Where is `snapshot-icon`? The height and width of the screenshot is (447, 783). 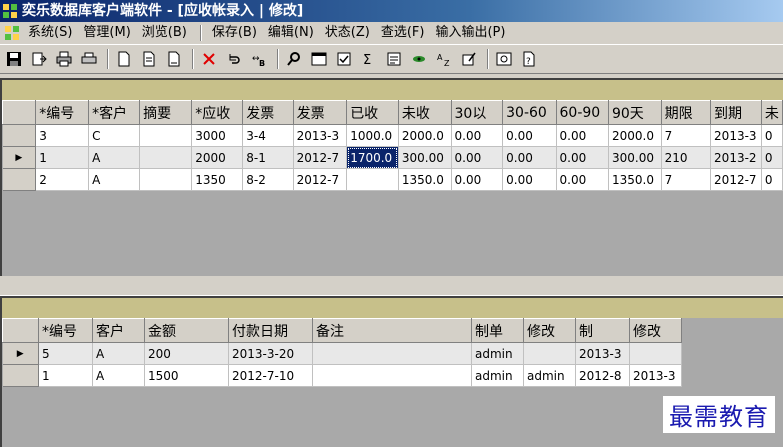 snapshot-icon is located at coordinates (504, 59).